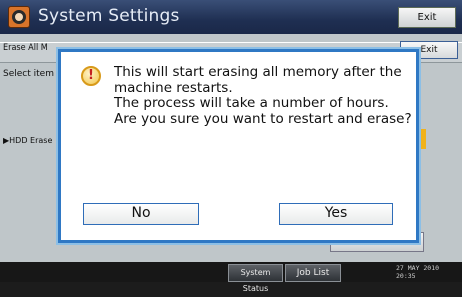  I want to click on date-time: 27 MAY 2010 20:35, so click(417, 272).